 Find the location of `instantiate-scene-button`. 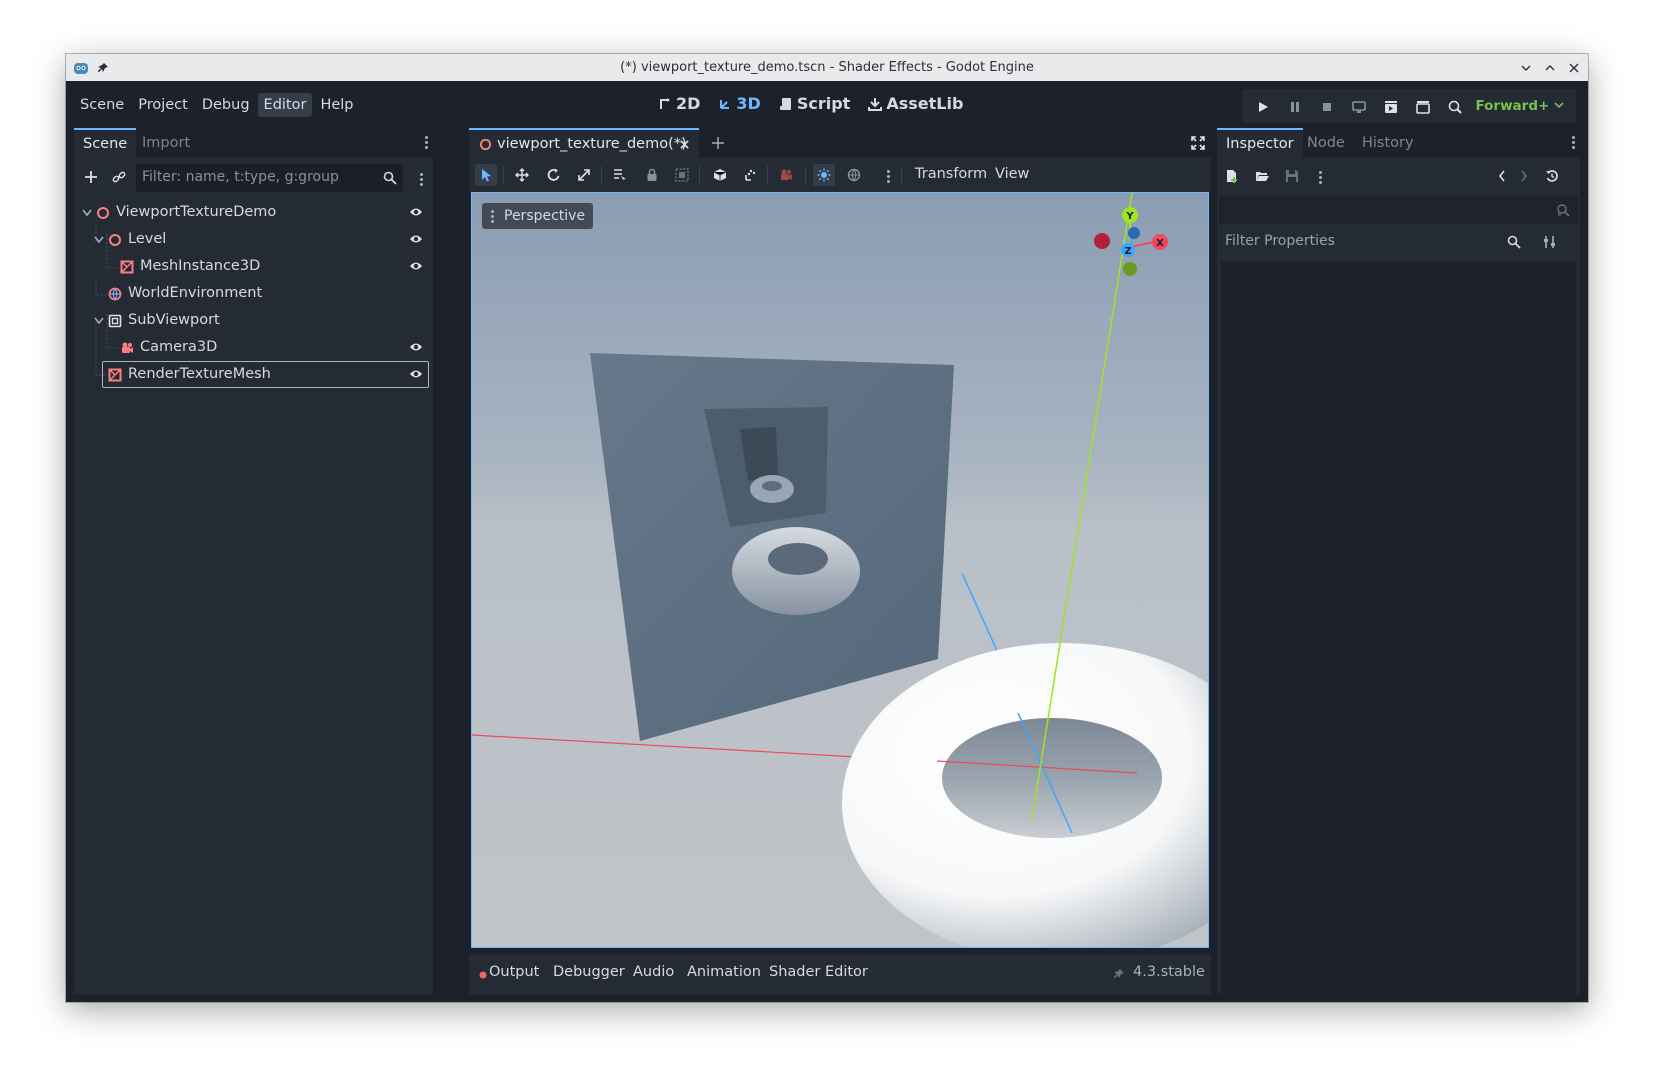

instantiate-scene-button is located at coordinates (119, 177).